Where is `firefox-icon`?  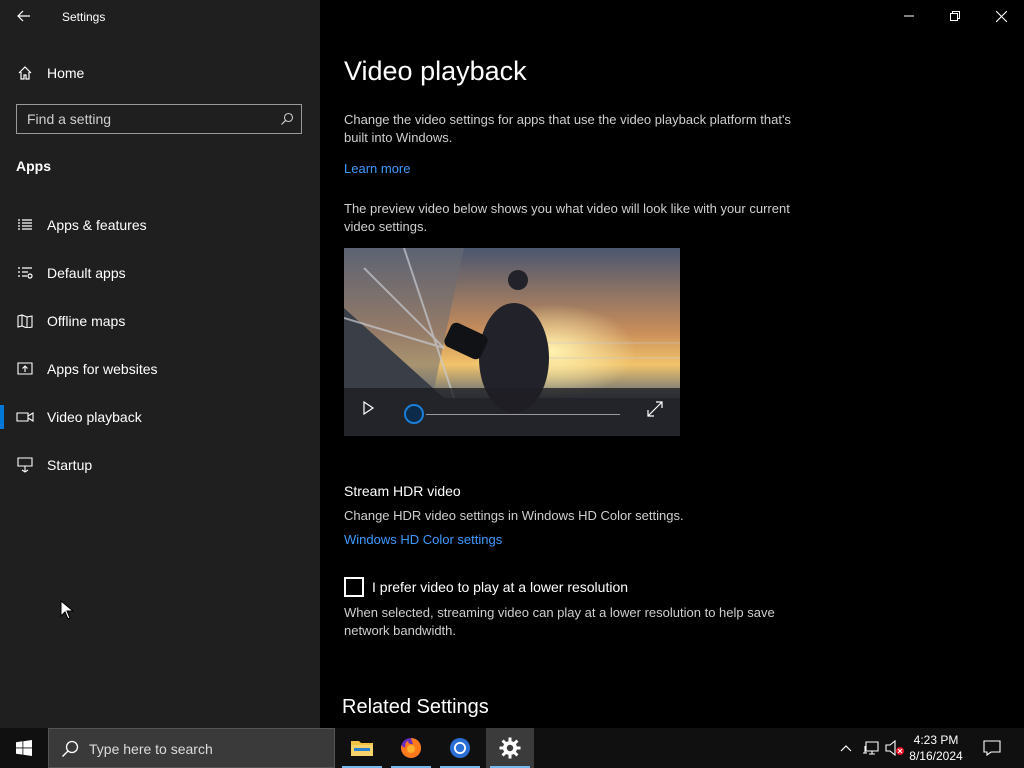 firefox-icon is located at coordinates (411, 747).